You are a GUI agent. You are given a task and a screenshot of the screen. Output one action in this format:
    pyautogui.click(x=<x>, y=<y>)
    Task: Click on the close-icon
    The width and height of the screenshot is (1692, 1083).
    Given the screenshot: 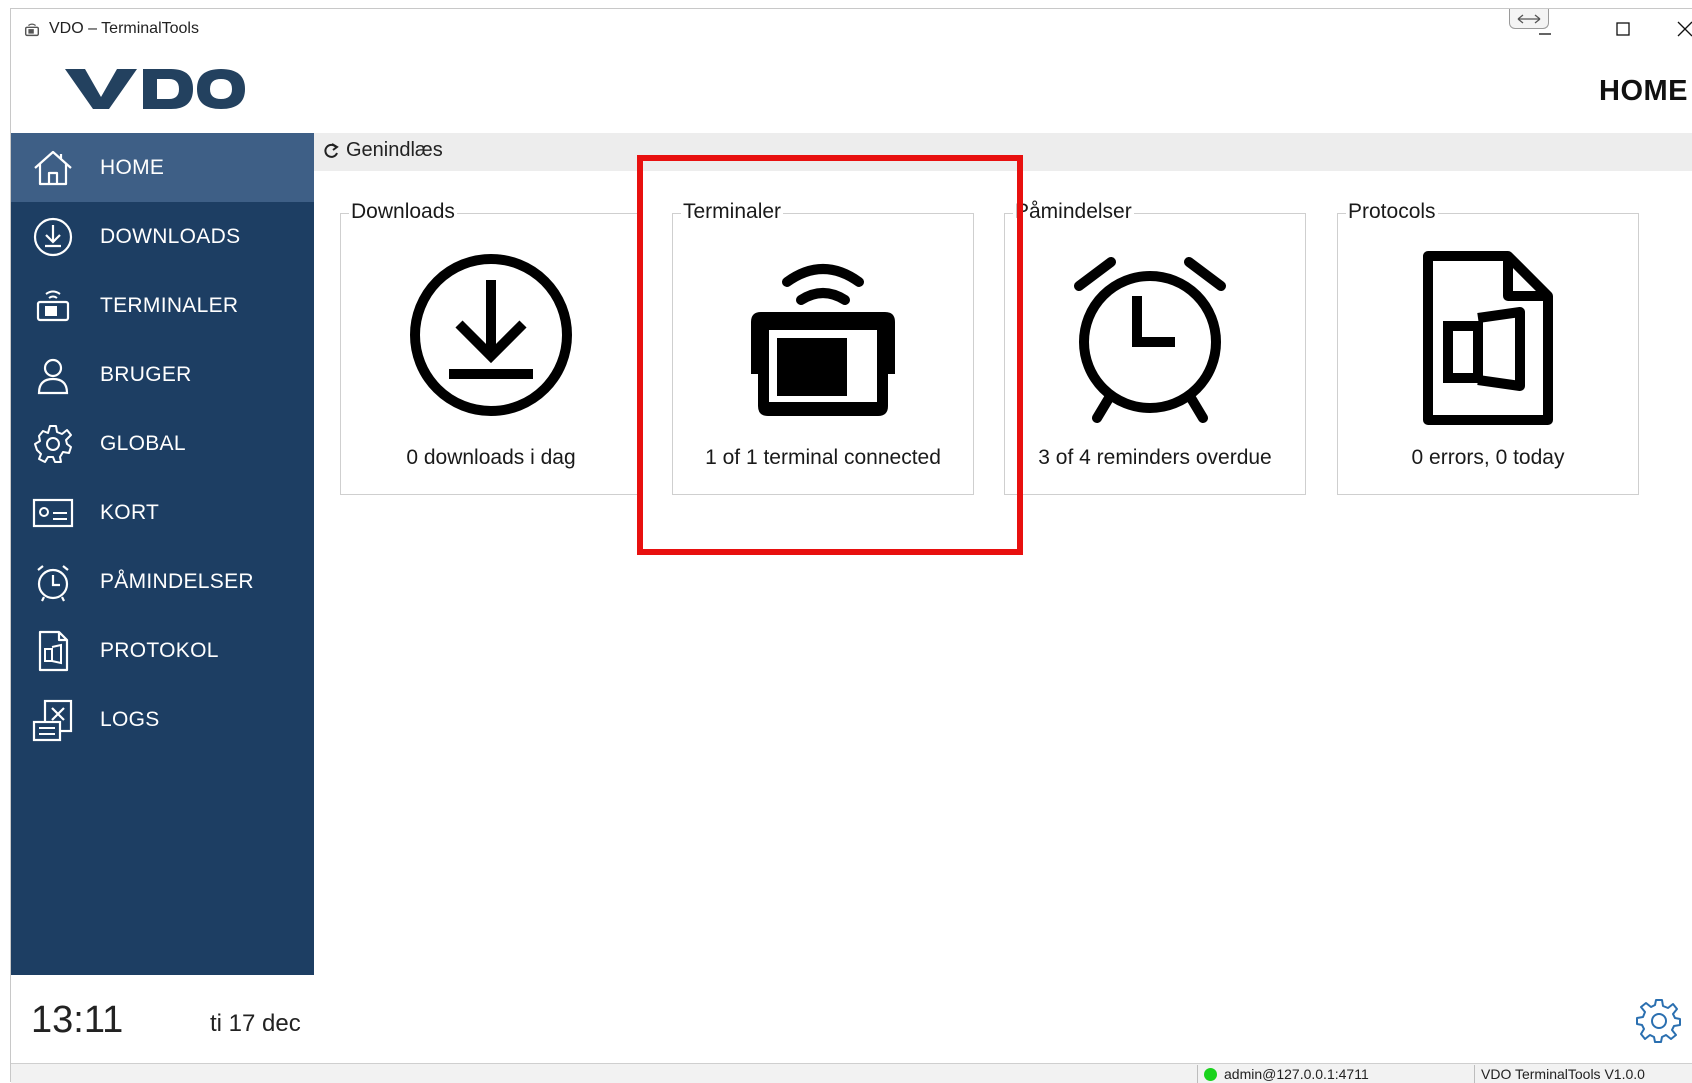 What is the action you would take?
    pyautogui.click(x=1684, y=29)
    